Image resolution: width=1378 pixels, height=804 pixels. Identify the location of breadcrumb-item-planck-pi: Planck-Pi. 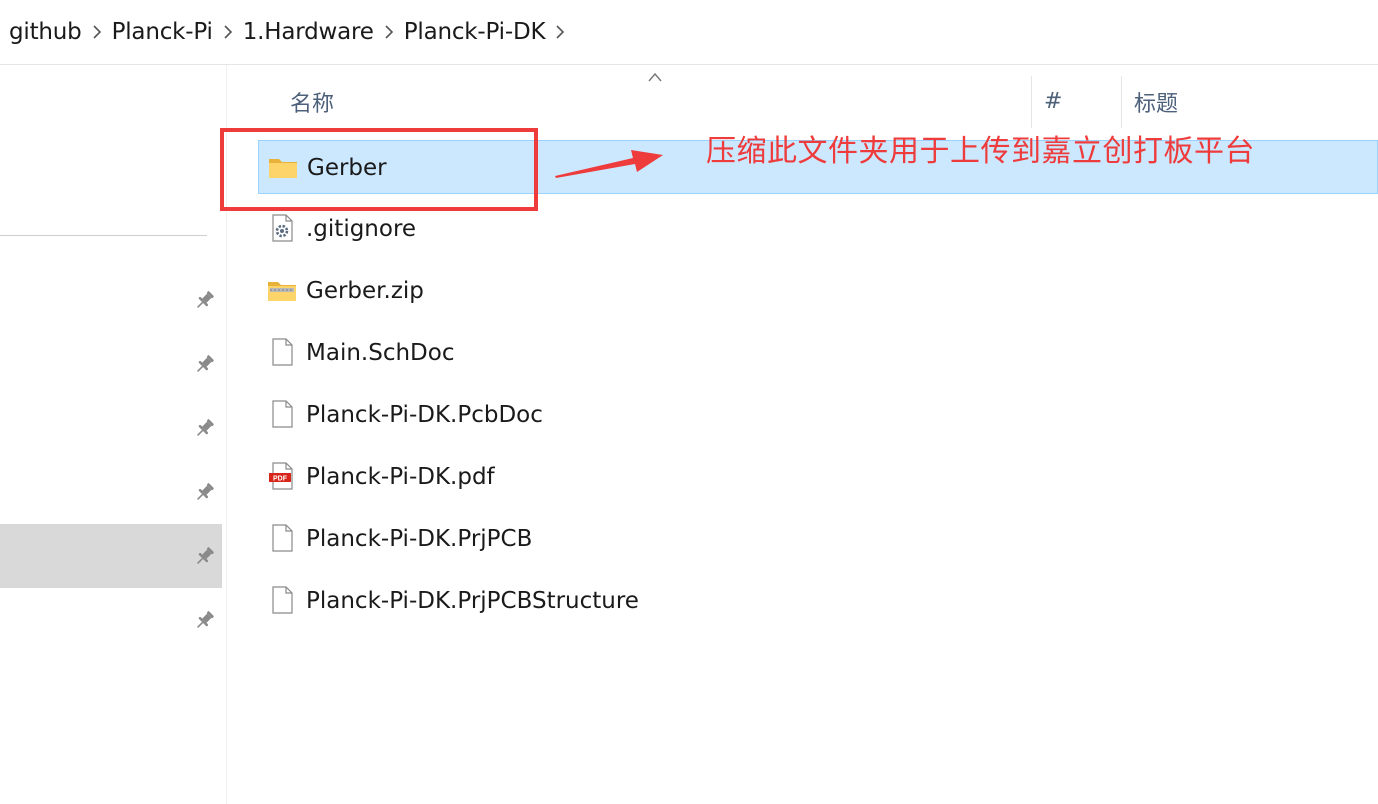
(162, 32).